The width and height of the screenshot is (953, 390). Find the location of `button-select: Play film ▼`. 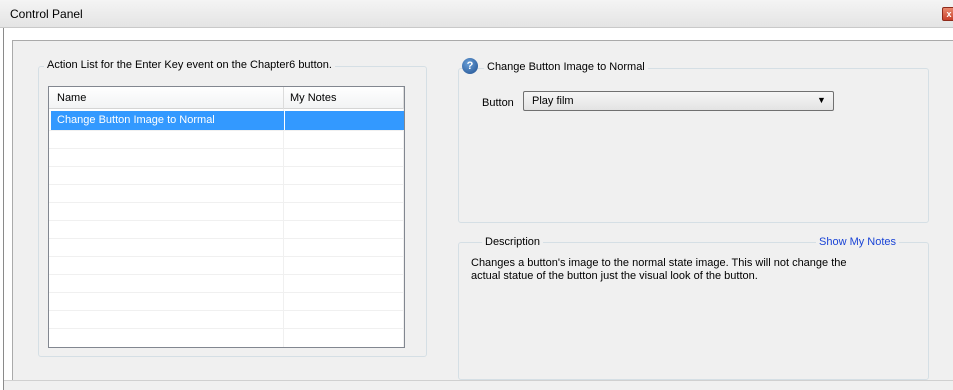

button-select: Play film ▼ is located at coordinates (678, 101).